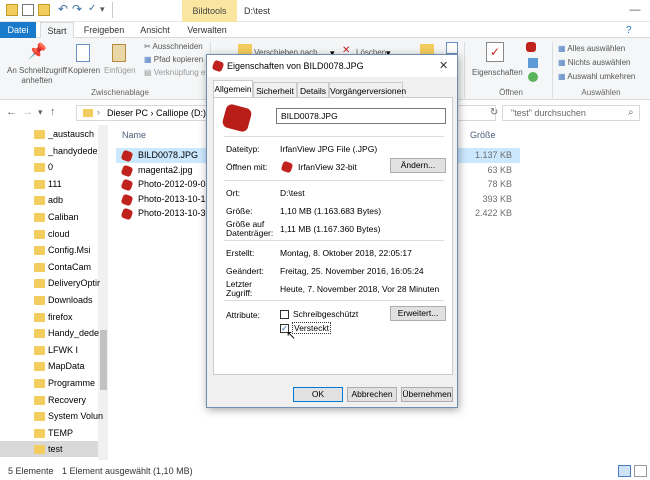  I want to click on breadcrumb: Dieser PC › Calliope (D:), so click(156, 113).